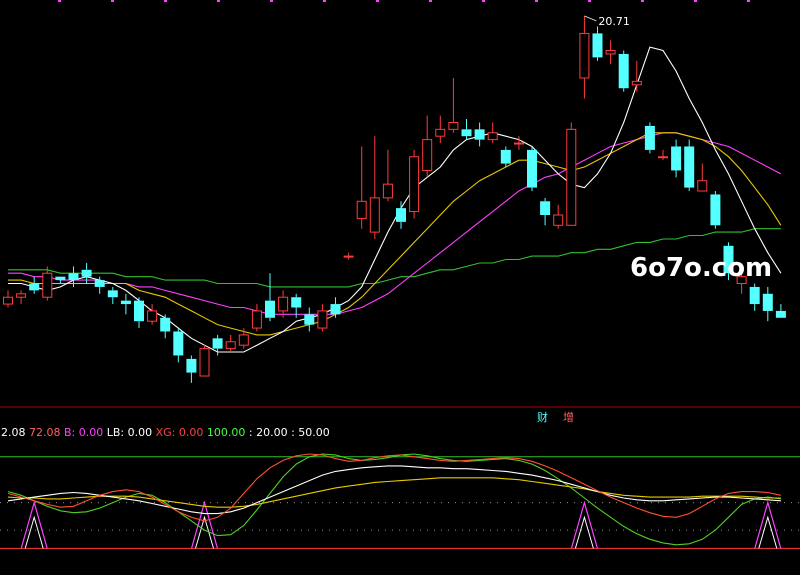  Describe the element at coordinates (701, 268) in the screenshot. I see `watermark: 6o7o.com` at that location.